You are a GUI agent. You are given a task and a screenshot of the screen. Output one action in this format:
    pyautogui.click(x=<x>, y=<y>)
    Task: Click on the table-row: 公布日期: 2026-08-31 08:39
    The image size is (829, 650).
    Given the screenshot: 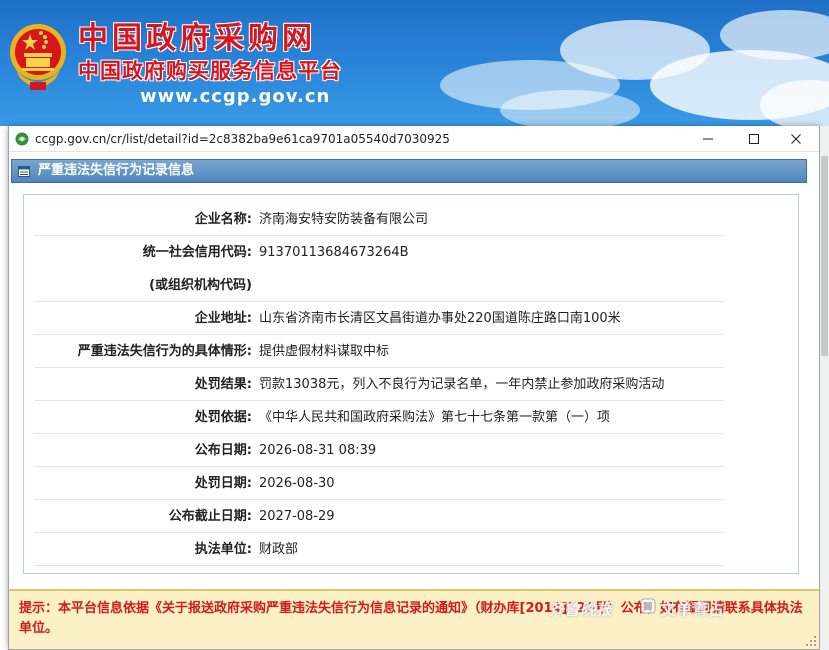 What is the action you would take?
    pyautogui.click(x=379, y=450)
    